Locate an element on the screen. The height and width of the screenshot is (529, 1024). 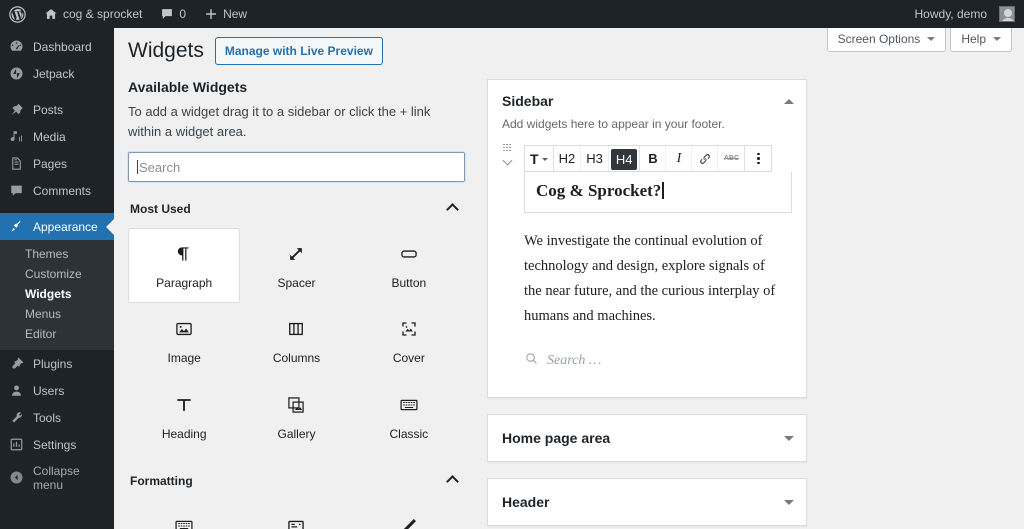
more-options-icon is located at coordinates (758, 158).